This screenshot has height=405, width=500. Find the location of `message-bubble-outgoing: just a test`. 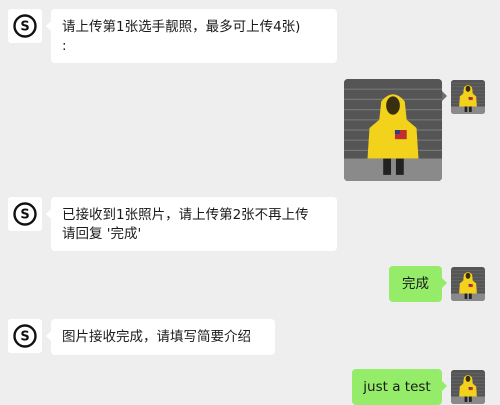

message-bubble-outgoing: just a test is located at coordinates (399, 387).